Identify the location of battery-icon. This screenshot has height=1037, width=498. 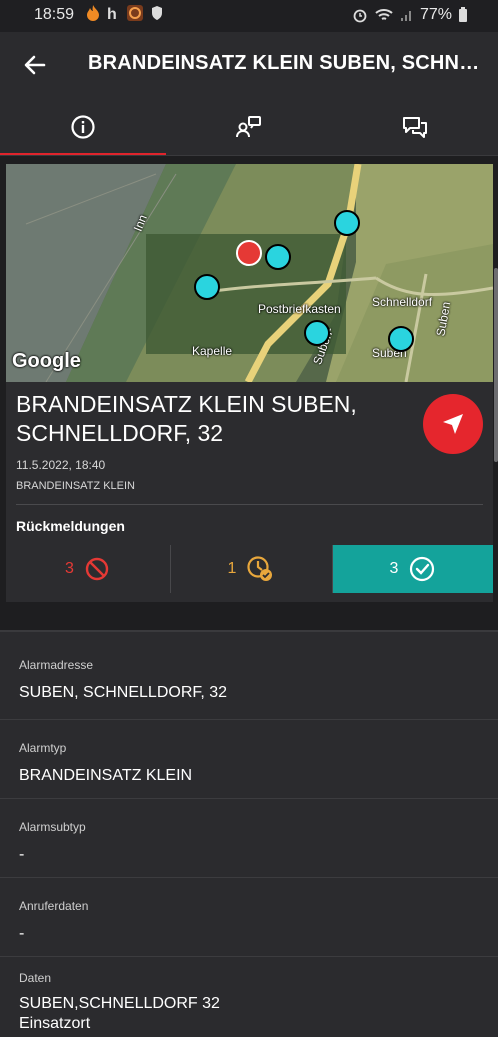
(463, 14).